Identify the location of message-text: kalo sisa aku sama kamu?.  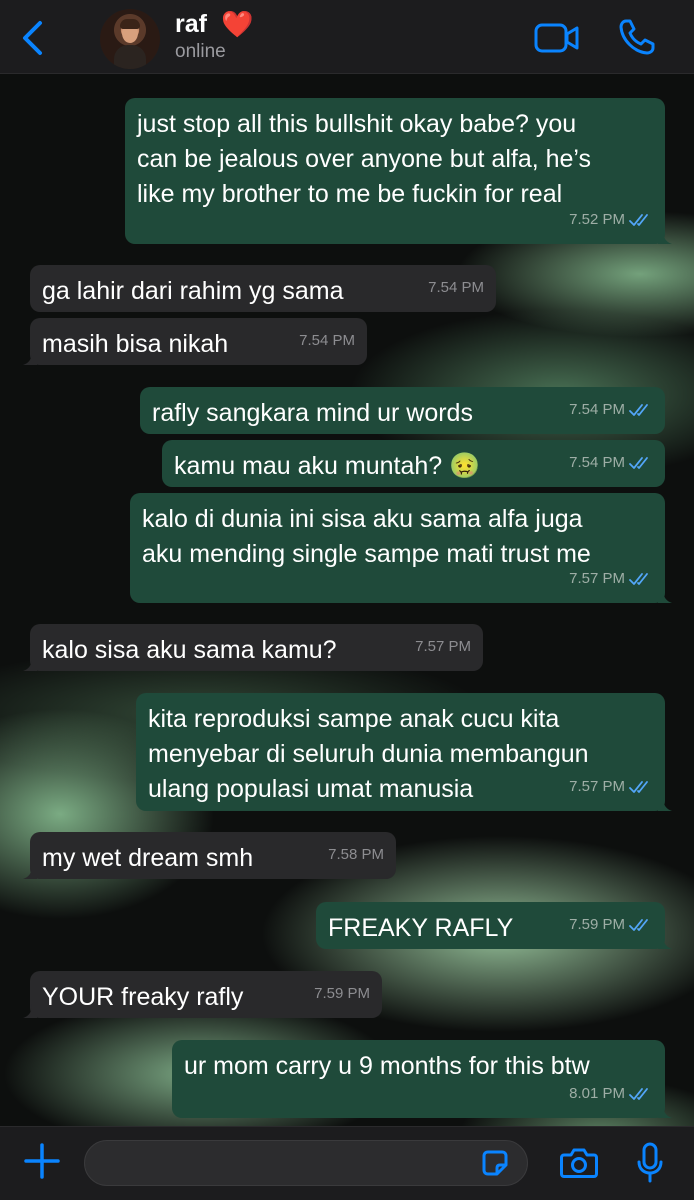
(189, 650).